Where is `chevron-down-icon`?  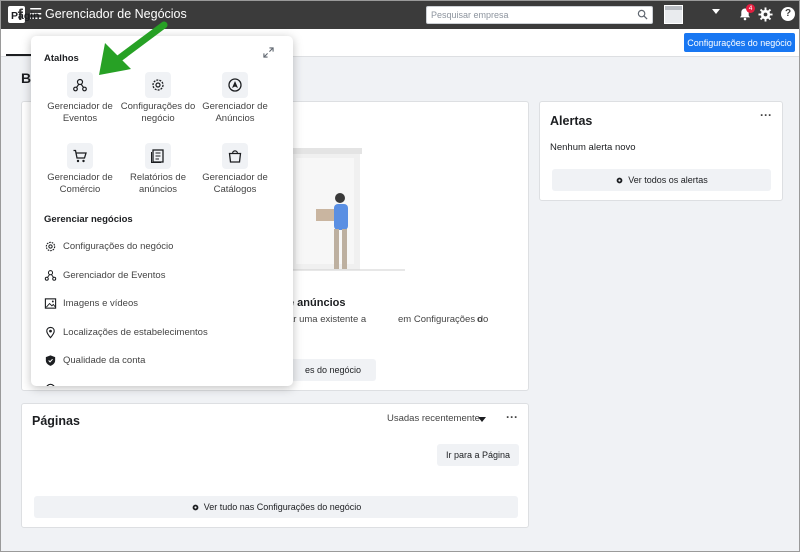 chevron-down-icon is located at coordinates (482, 419).